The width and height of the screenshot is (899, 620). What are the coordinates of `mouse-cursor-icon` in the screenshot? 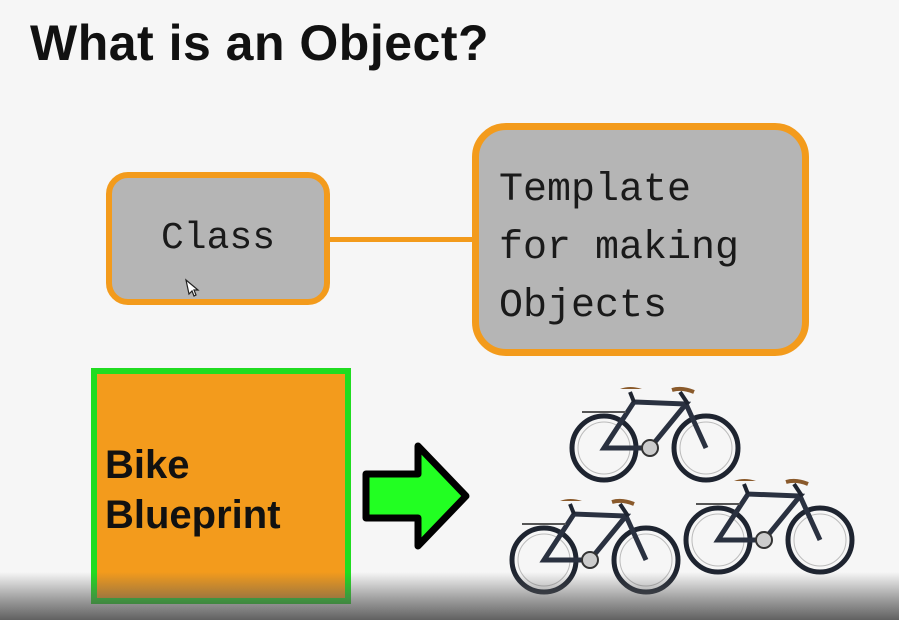 It's located at (192, 287).